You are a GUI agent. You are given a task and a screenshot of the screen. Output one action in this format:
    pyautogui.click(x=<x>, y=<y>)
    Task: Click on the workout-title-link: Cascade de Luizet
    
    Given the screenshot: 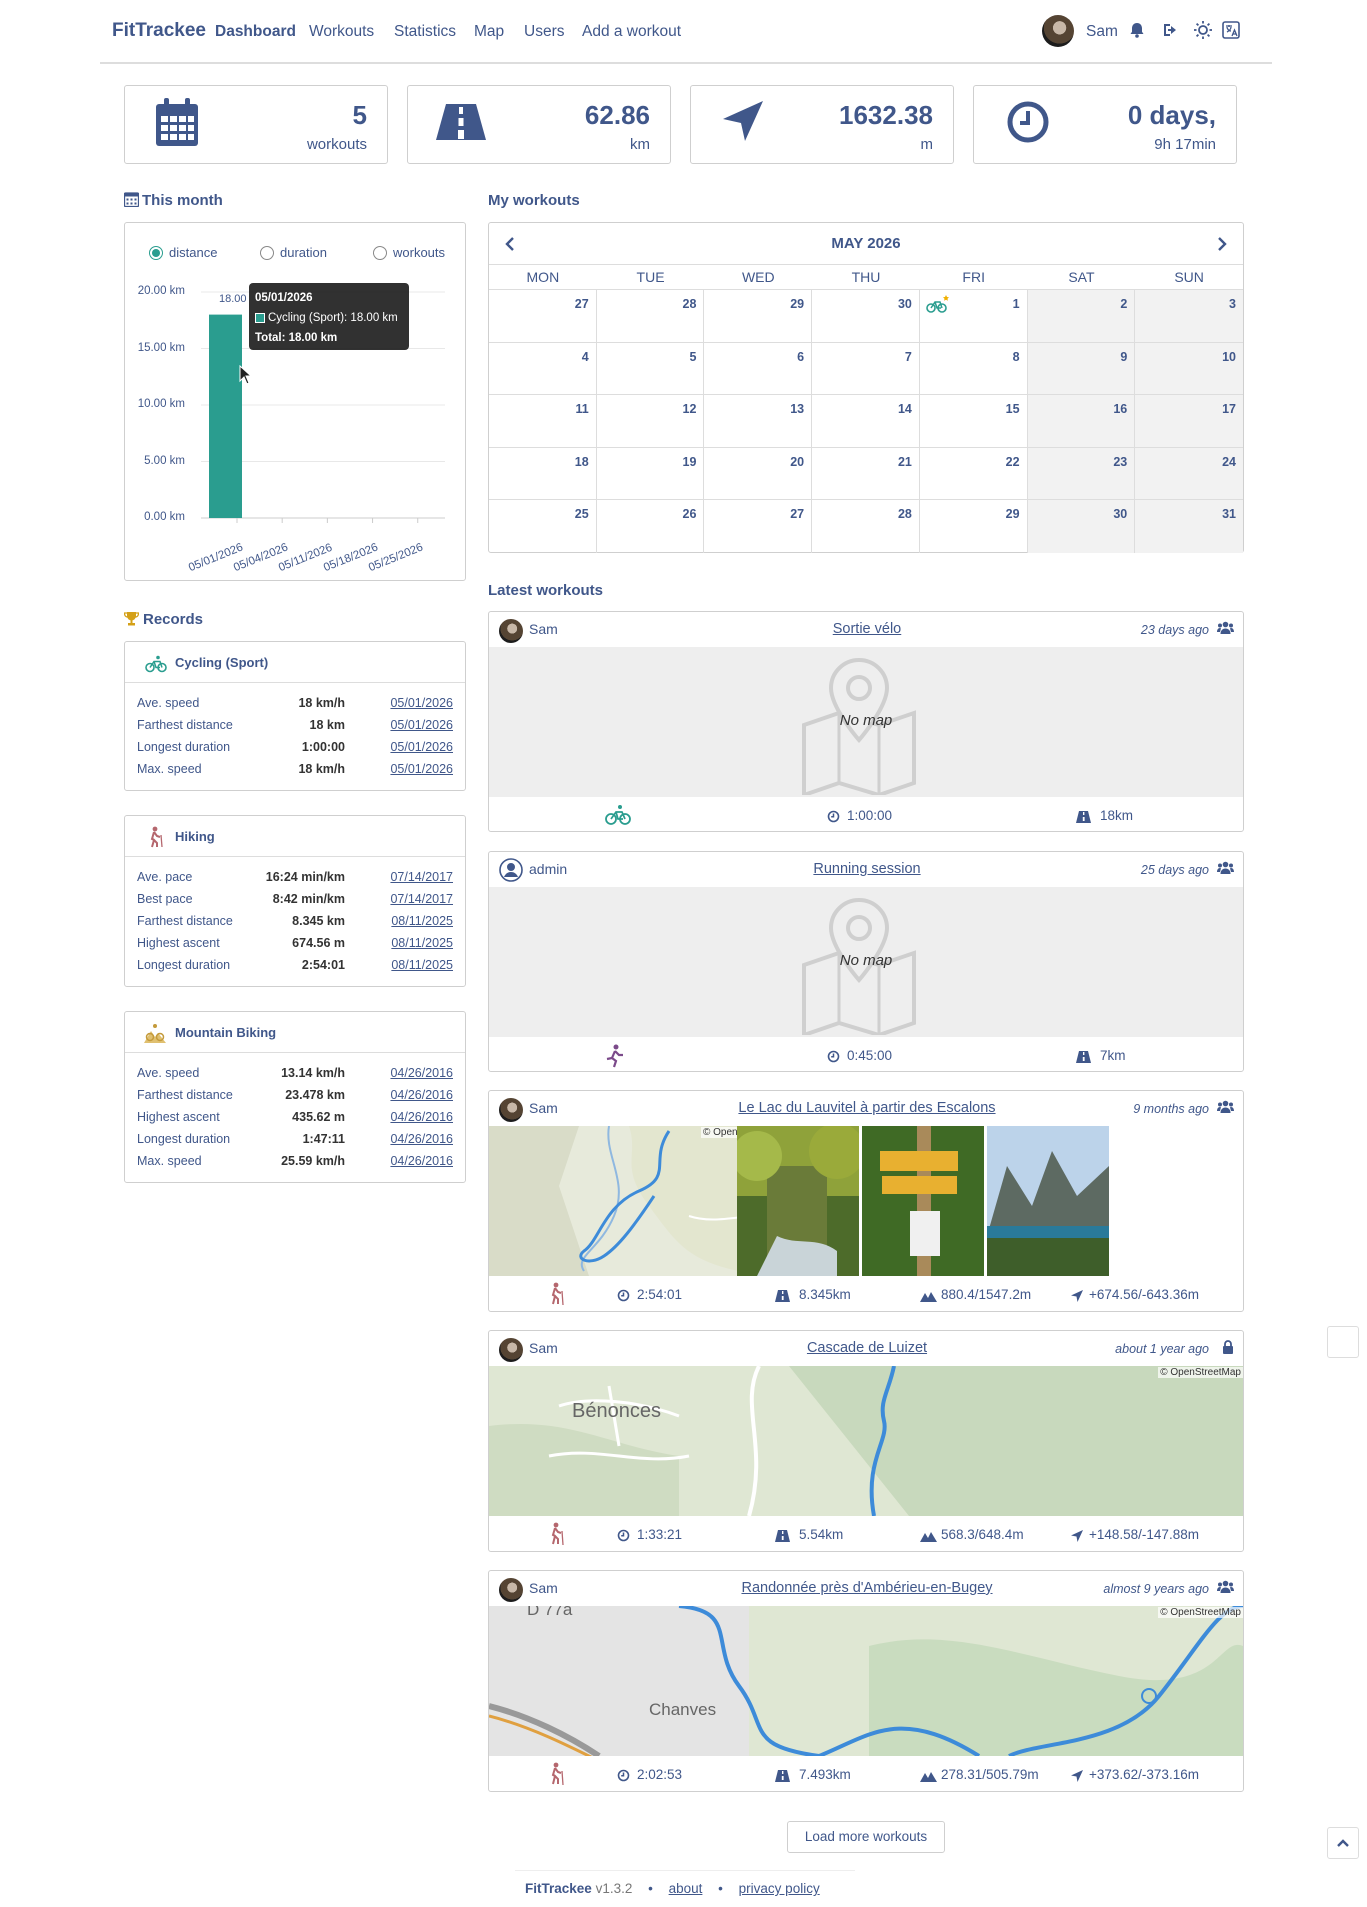 What is the action you would take?
    pyautogui.click(x=867, y=1348)
    